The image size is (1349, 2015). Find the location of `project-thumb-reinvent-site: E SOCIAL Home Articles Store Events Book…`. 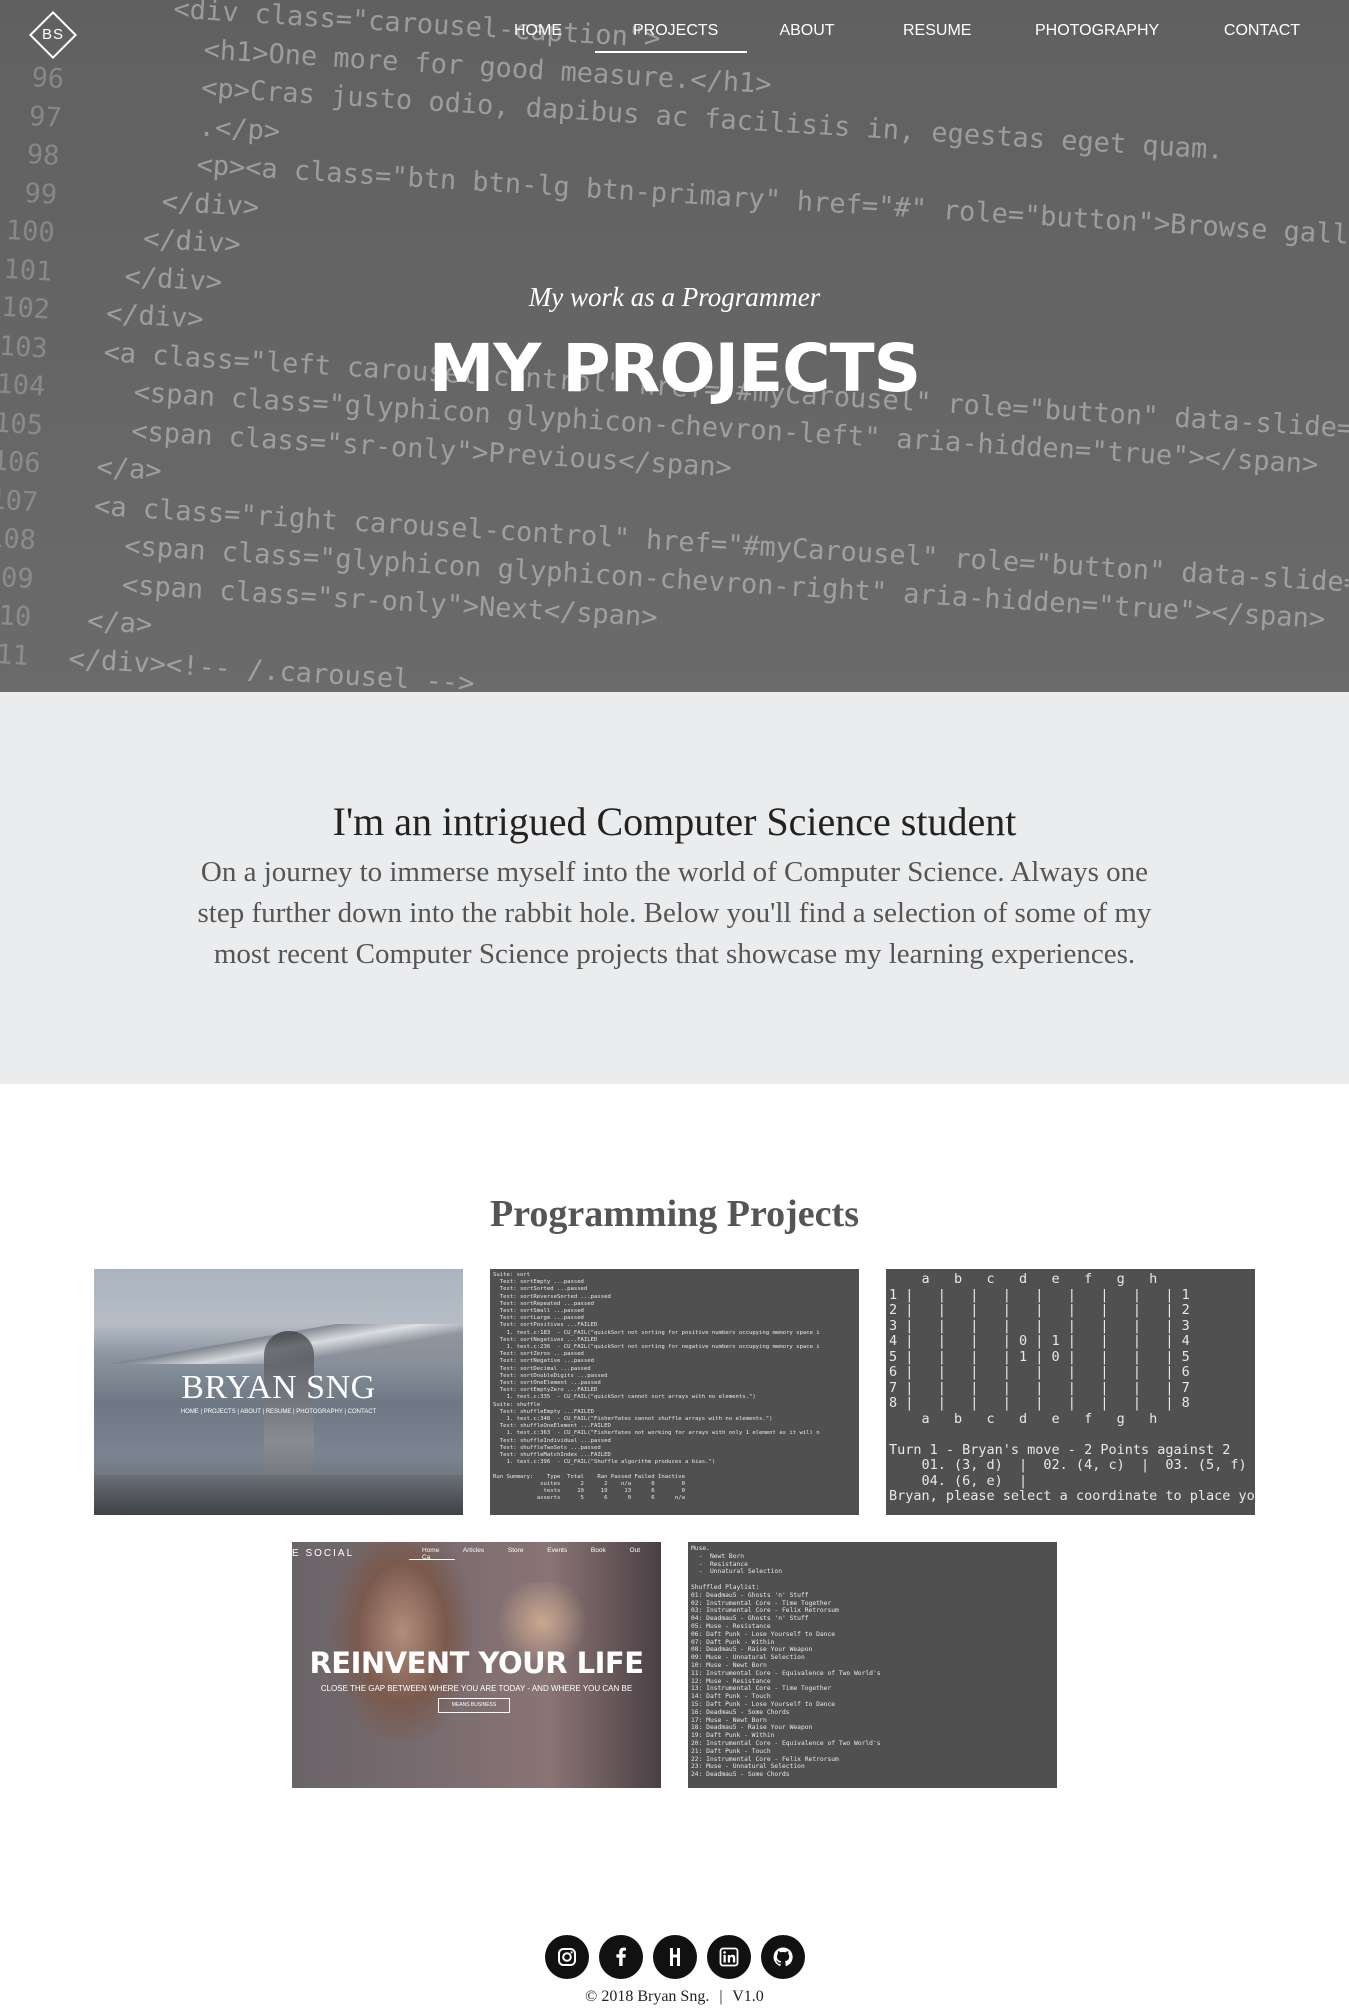

project-thumb-reinvent-site: E SOCIAL Home Articles Store Events Book… is located at coordinates (476, 1665).